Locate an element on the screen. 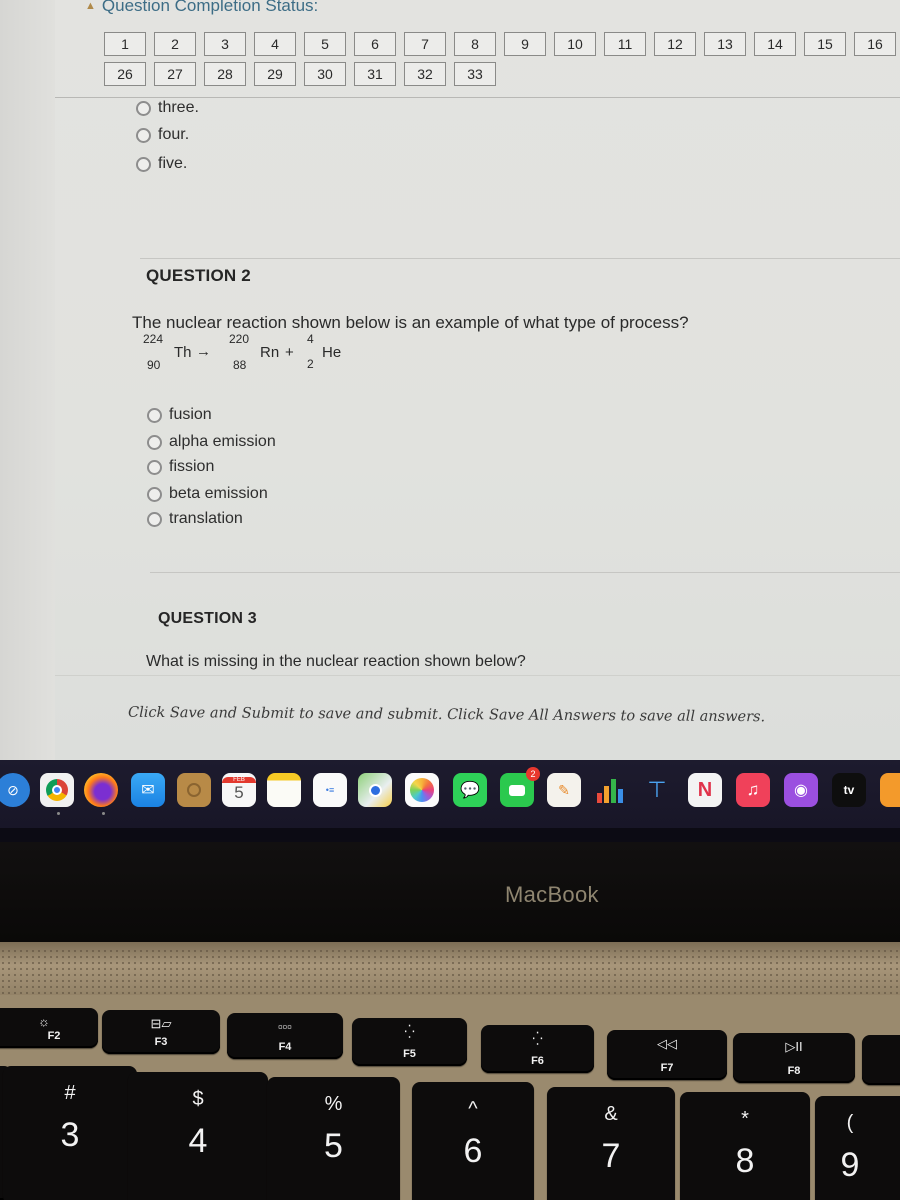 The height and width of the screenshot is (1200, 900). q2-option-fission: fission is located at coordinates (180, 467).